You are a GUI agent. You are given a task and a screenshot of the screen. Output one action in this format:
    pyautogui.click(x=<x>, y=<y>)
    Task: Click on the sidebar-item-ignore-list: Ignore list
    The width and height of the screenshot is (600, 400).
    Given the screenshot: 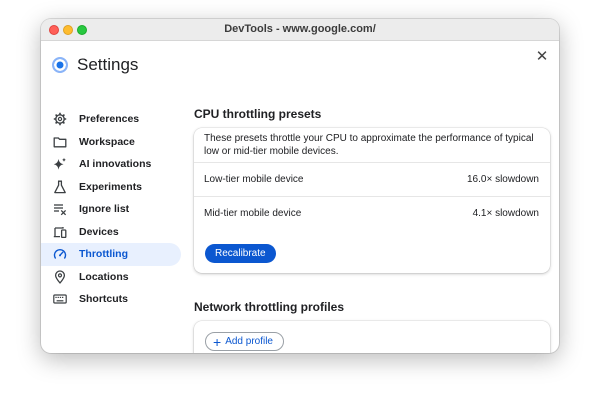 What is the action you would take?
    pyautogui.click(x=111, y=209)
    